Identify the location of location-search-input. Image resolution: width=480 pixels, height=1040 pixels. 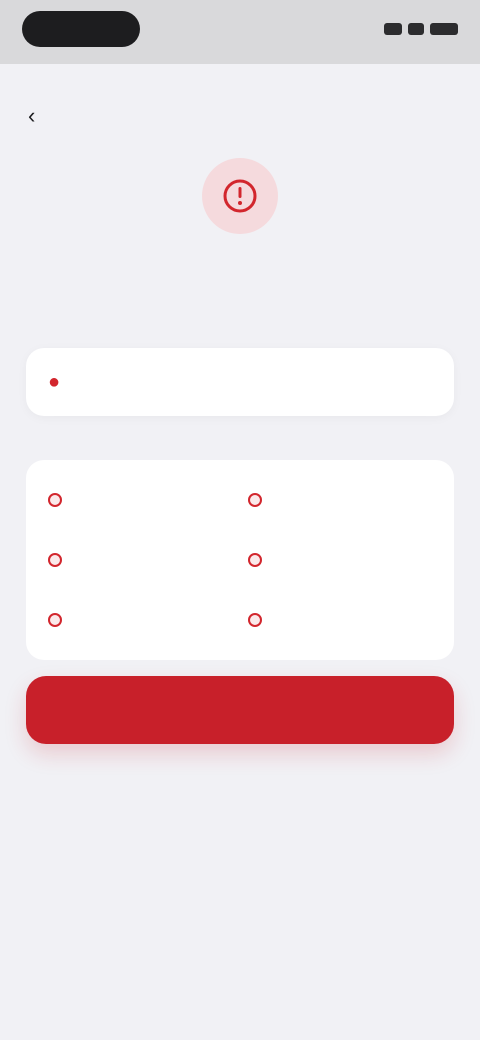
(253, 382).